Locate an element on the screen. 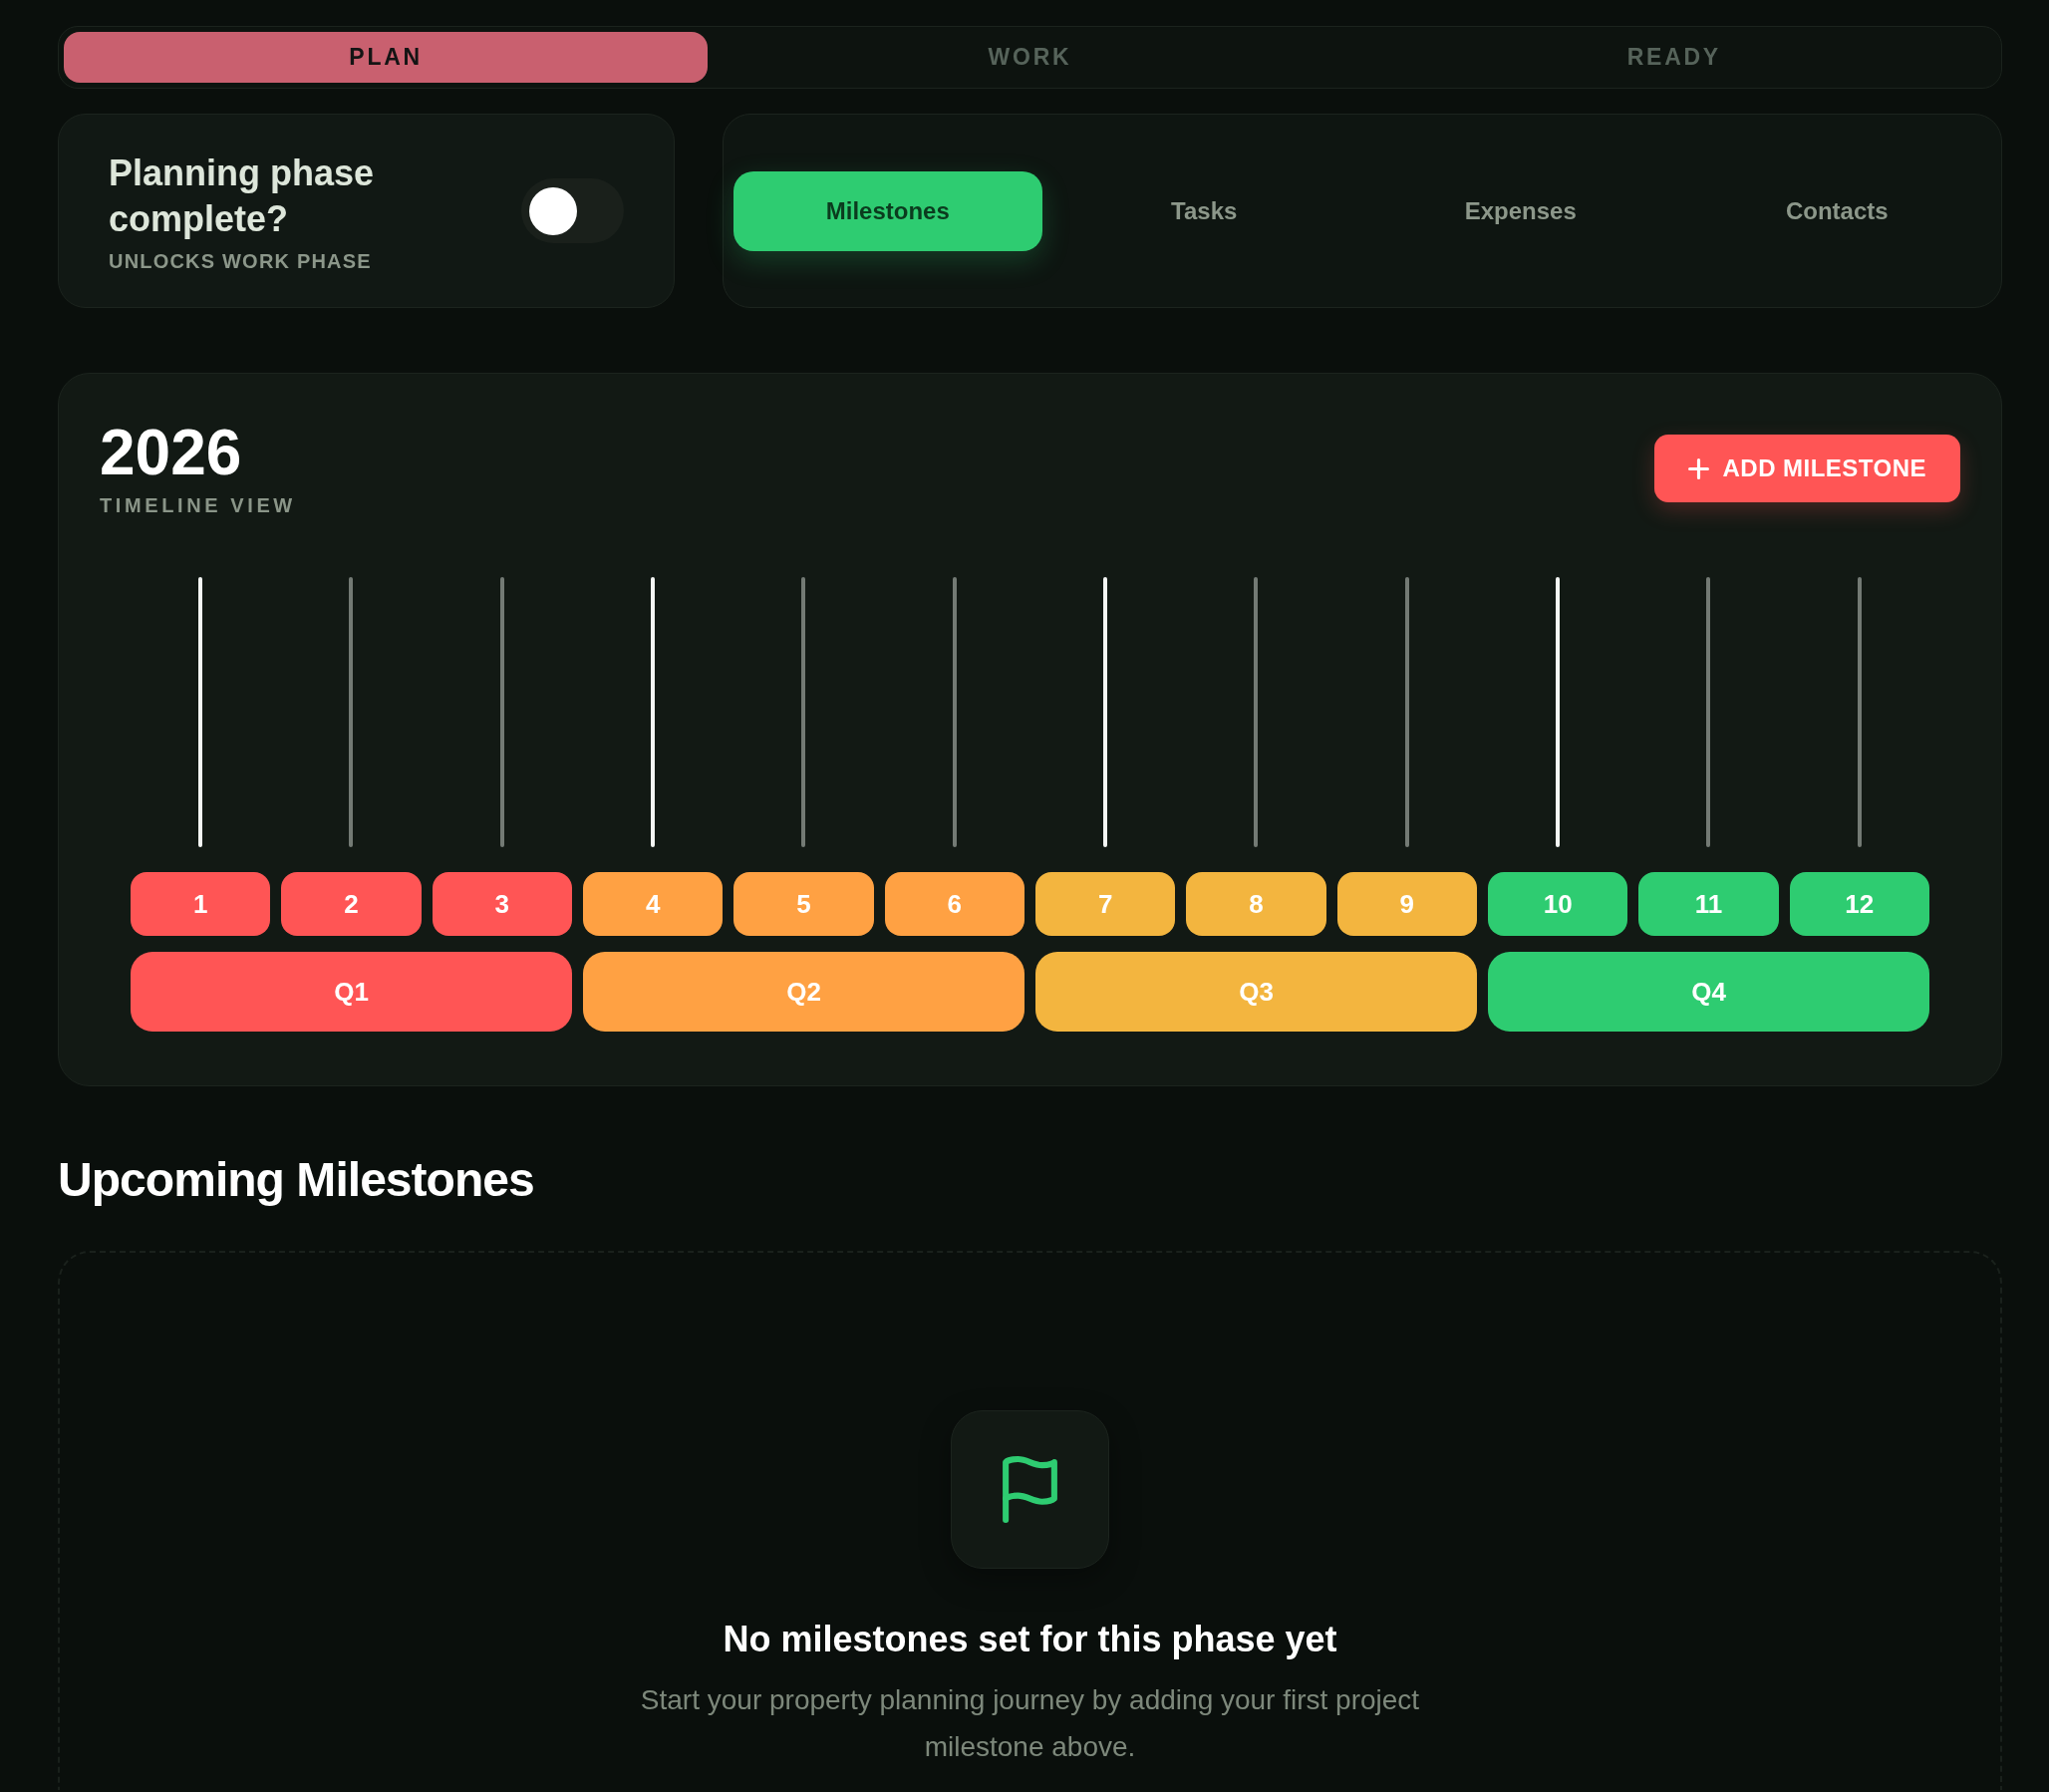 The width and height of the screenshot is (2049, 1792). section-tab: Milestones is located at coordinates (887, 210).